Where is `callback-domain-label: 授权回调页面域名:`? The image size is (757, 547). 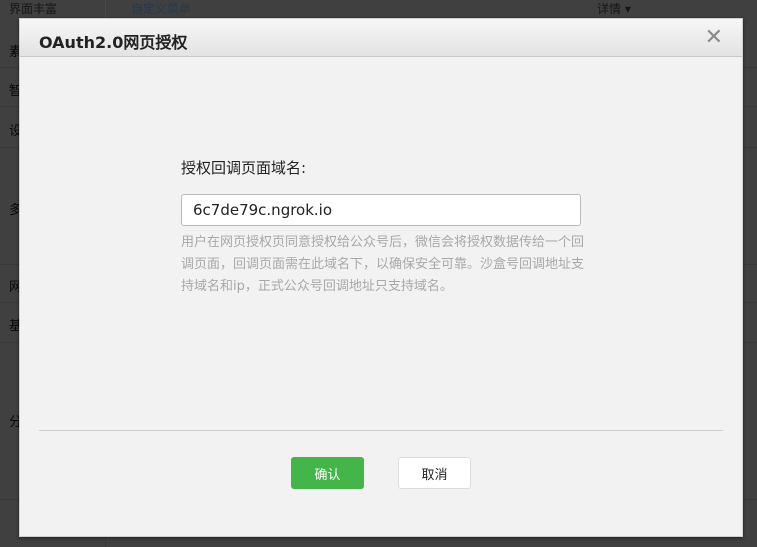
callback-domain-label: 授权回调页面域名: is located at coordinates (244, 168).